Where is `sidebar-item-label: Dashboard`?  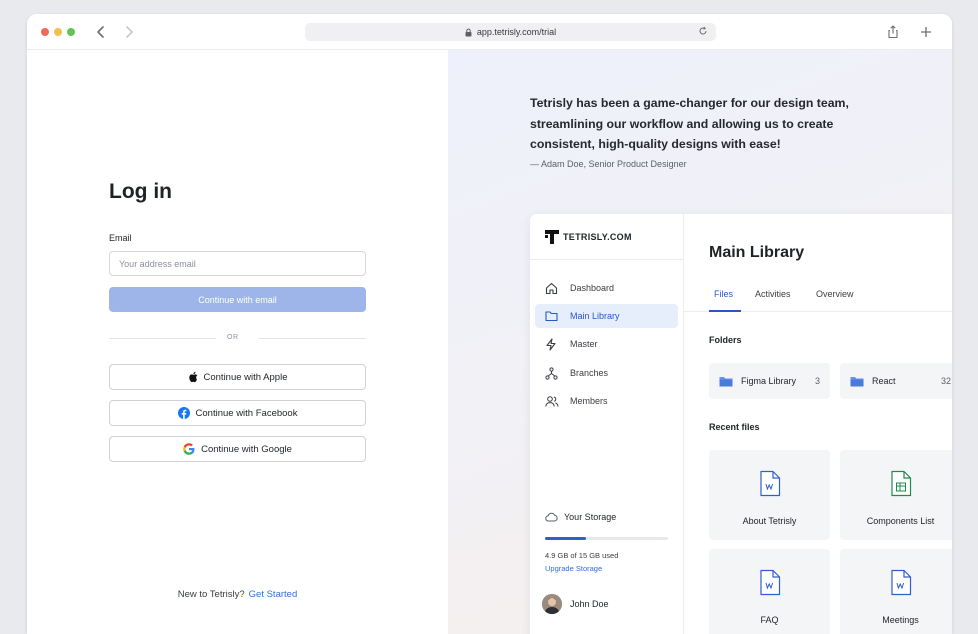
sidebar-item-label: Dashboard is located at coordinates (592, 288).